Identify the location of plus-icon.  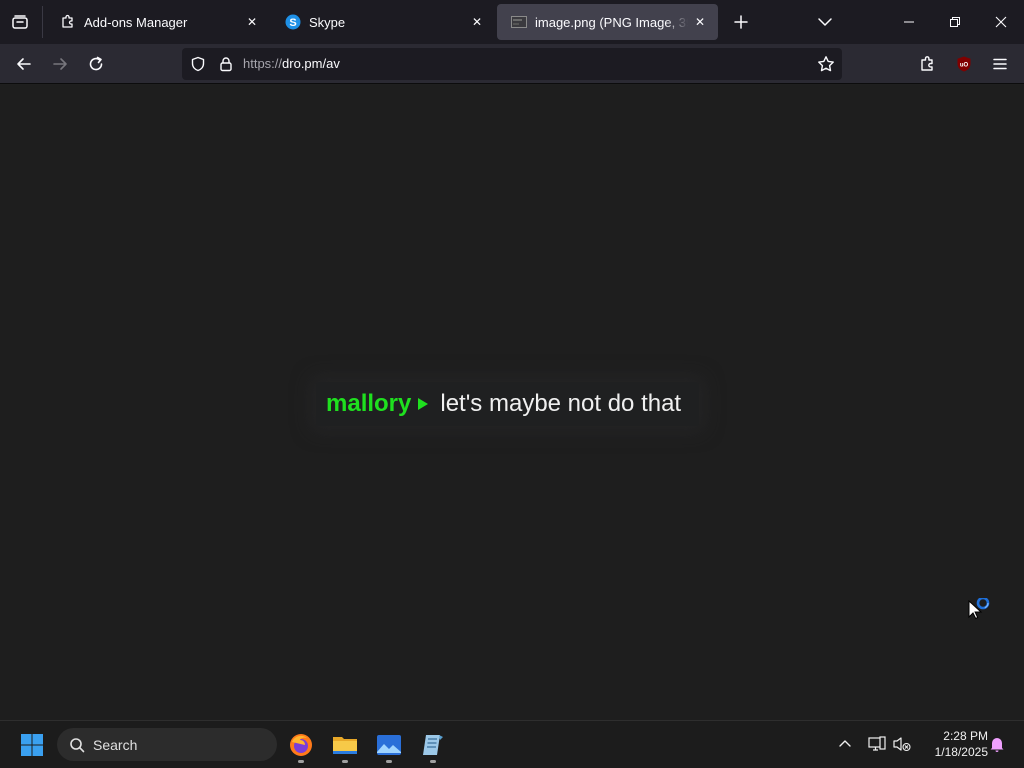
(741, 22).